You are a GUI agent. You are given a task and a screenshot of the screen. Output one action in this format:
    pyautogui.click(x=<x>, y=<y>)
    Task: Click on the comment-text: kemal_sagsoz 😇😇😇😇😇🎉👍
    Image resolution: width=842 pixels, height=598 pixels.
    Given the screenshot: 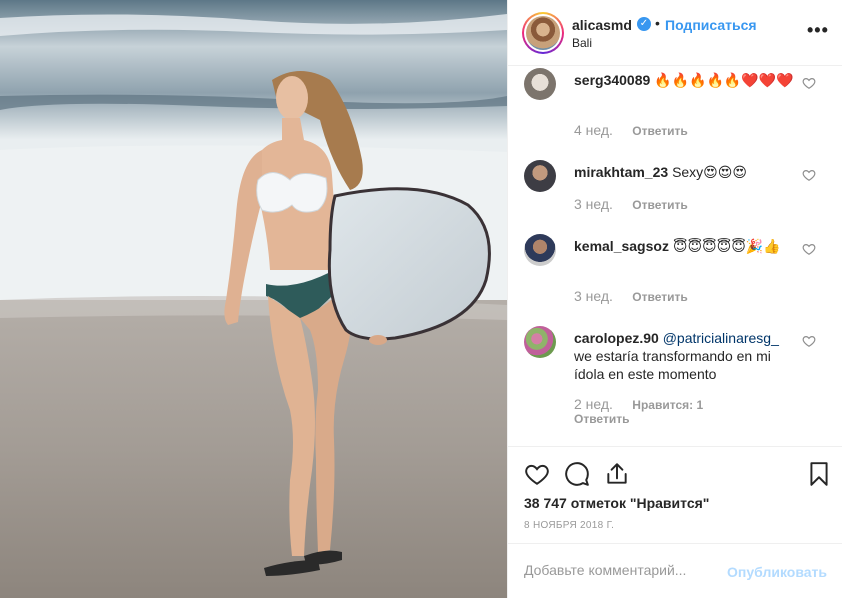 What is the action you would take?
    pyautogui.click(x=684, y=246)
    